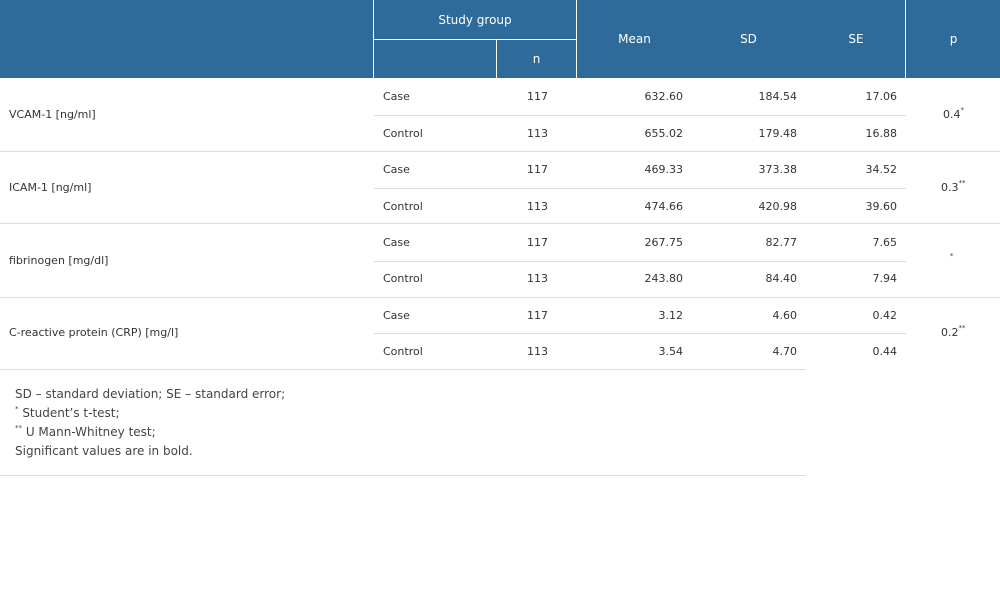 This screenshot has height=600, width=1000. What do you see at coordinates (778, 206) in the screenshot?
I see `sd-cell: 420.98` at bounding box center [778, 206].